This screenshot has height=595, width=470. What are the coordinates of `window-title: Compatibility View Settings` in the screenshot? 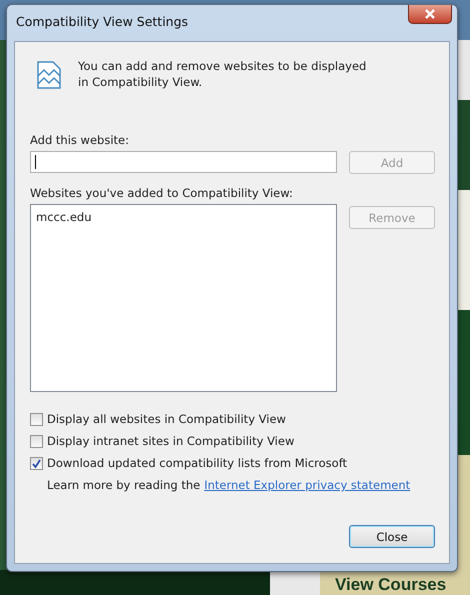 It's located at (102, 21).